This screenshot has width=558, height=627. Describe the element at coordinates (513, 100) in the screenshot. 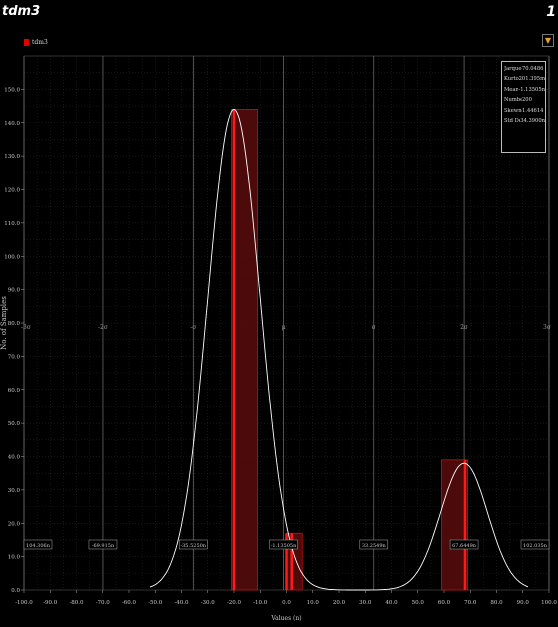

I see `stat-key: Number` at that location.